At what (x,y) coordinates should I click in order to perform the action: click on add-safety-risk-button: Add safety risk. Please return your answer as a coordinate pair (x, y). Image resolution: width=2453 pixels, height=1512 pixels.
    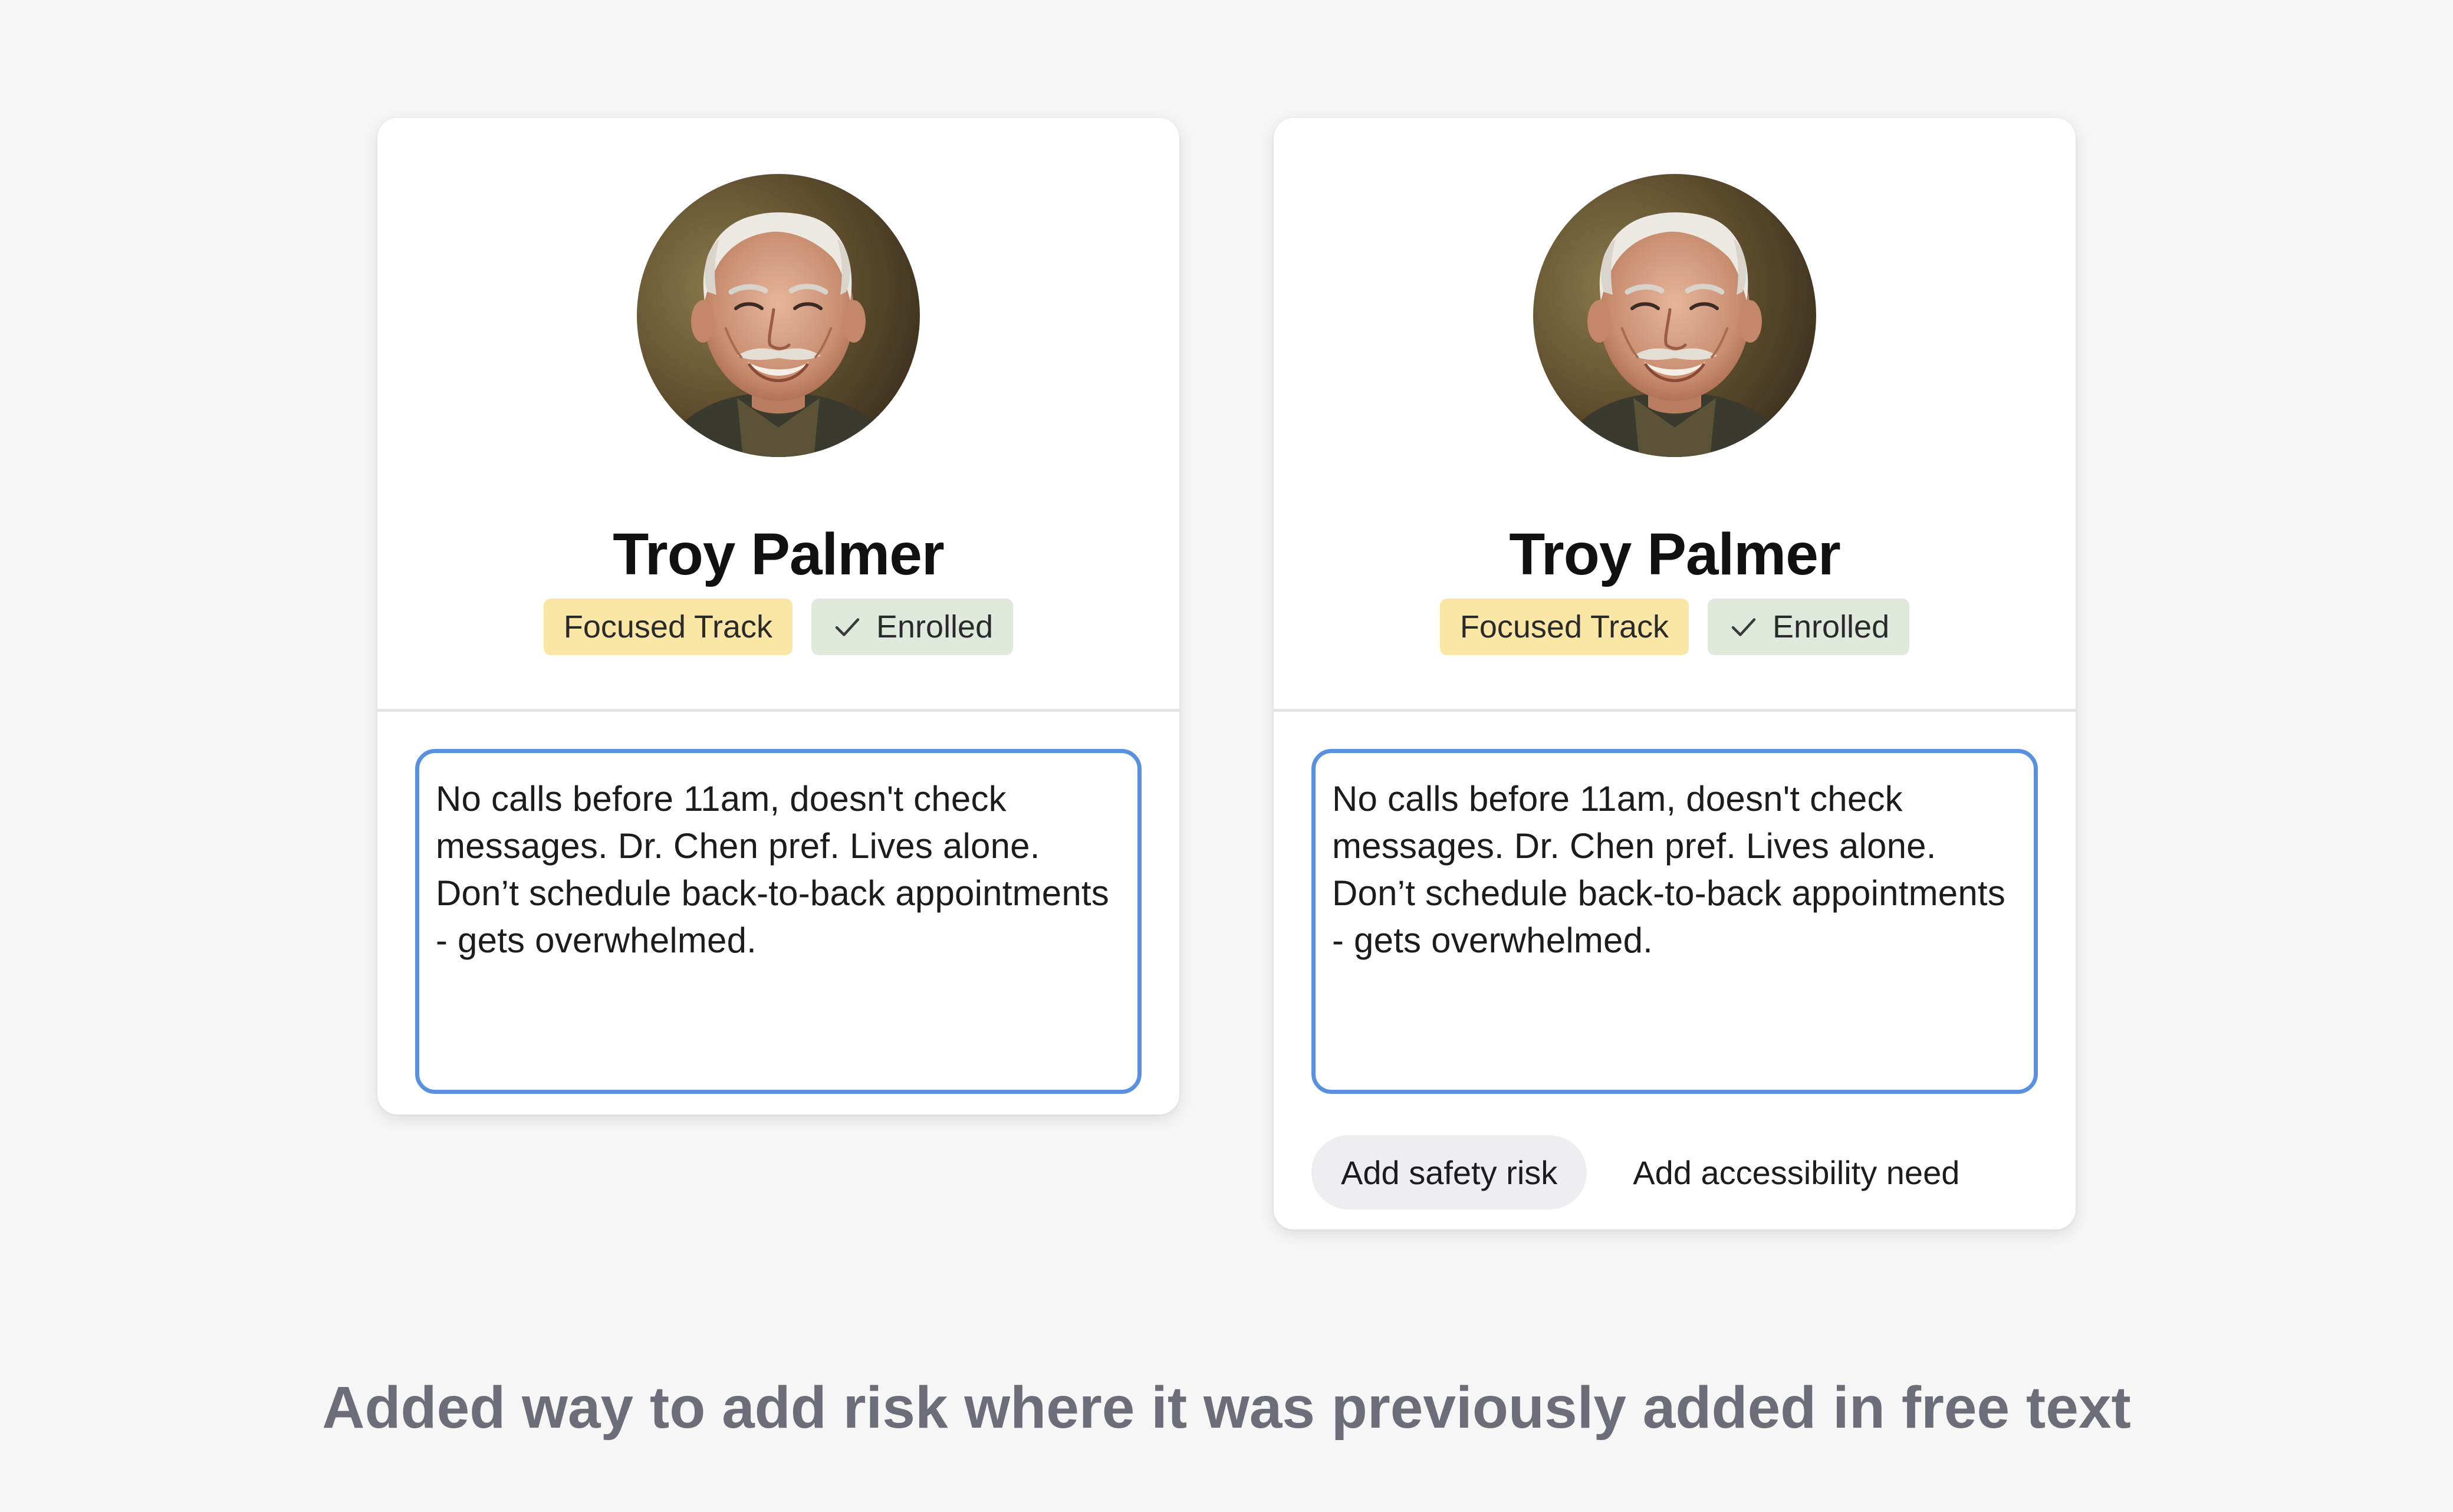
    Looking at the image, I should click on (1449, 1172).